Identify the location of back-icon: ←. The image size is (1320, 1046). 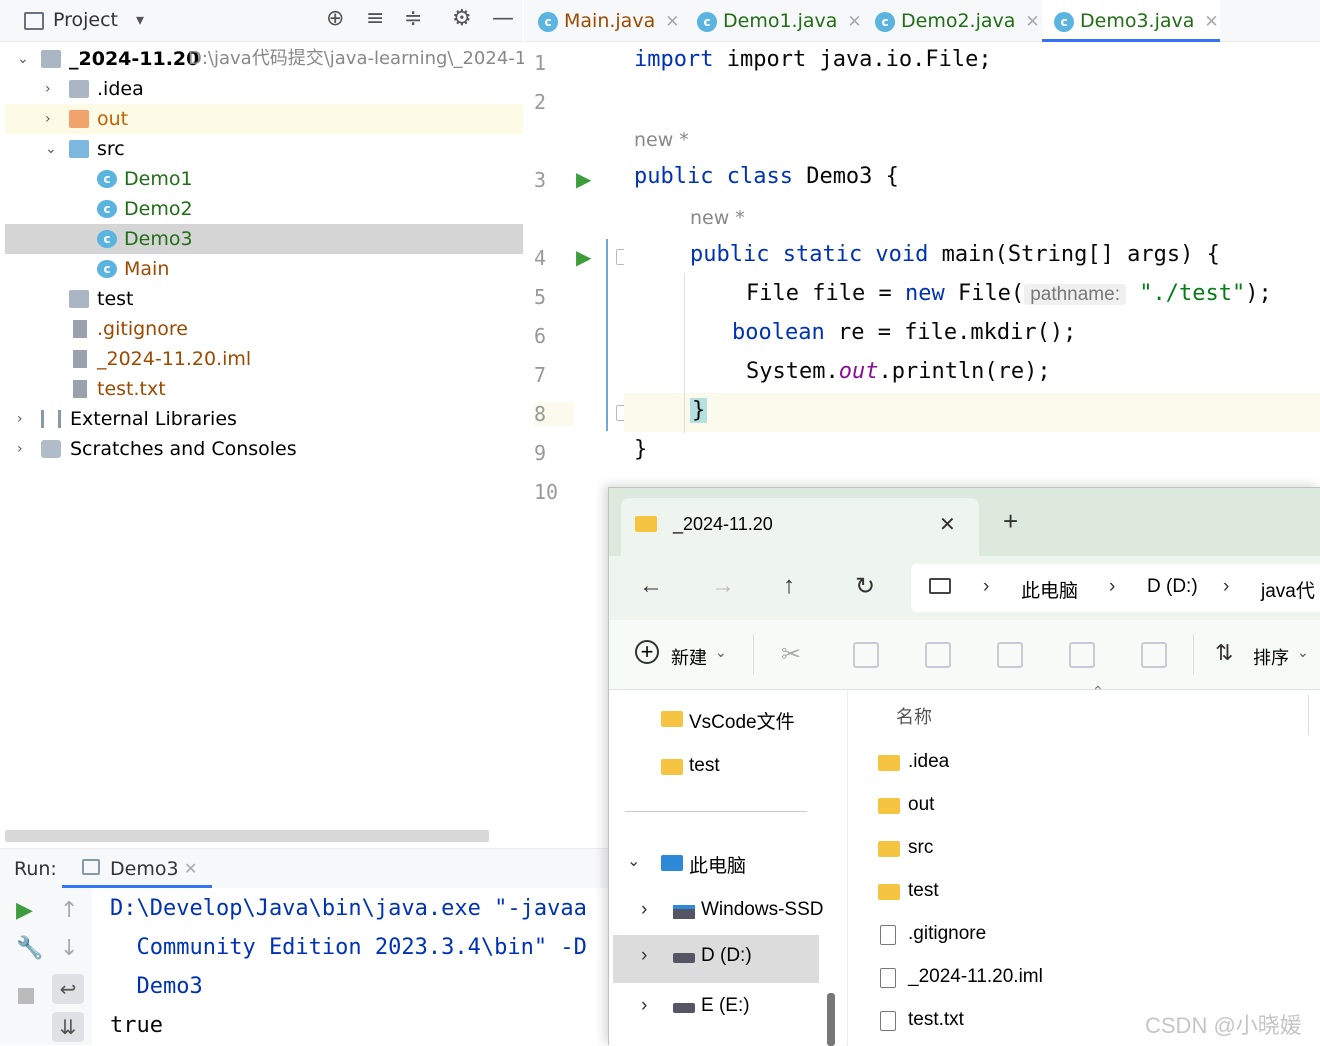
(651, 586).